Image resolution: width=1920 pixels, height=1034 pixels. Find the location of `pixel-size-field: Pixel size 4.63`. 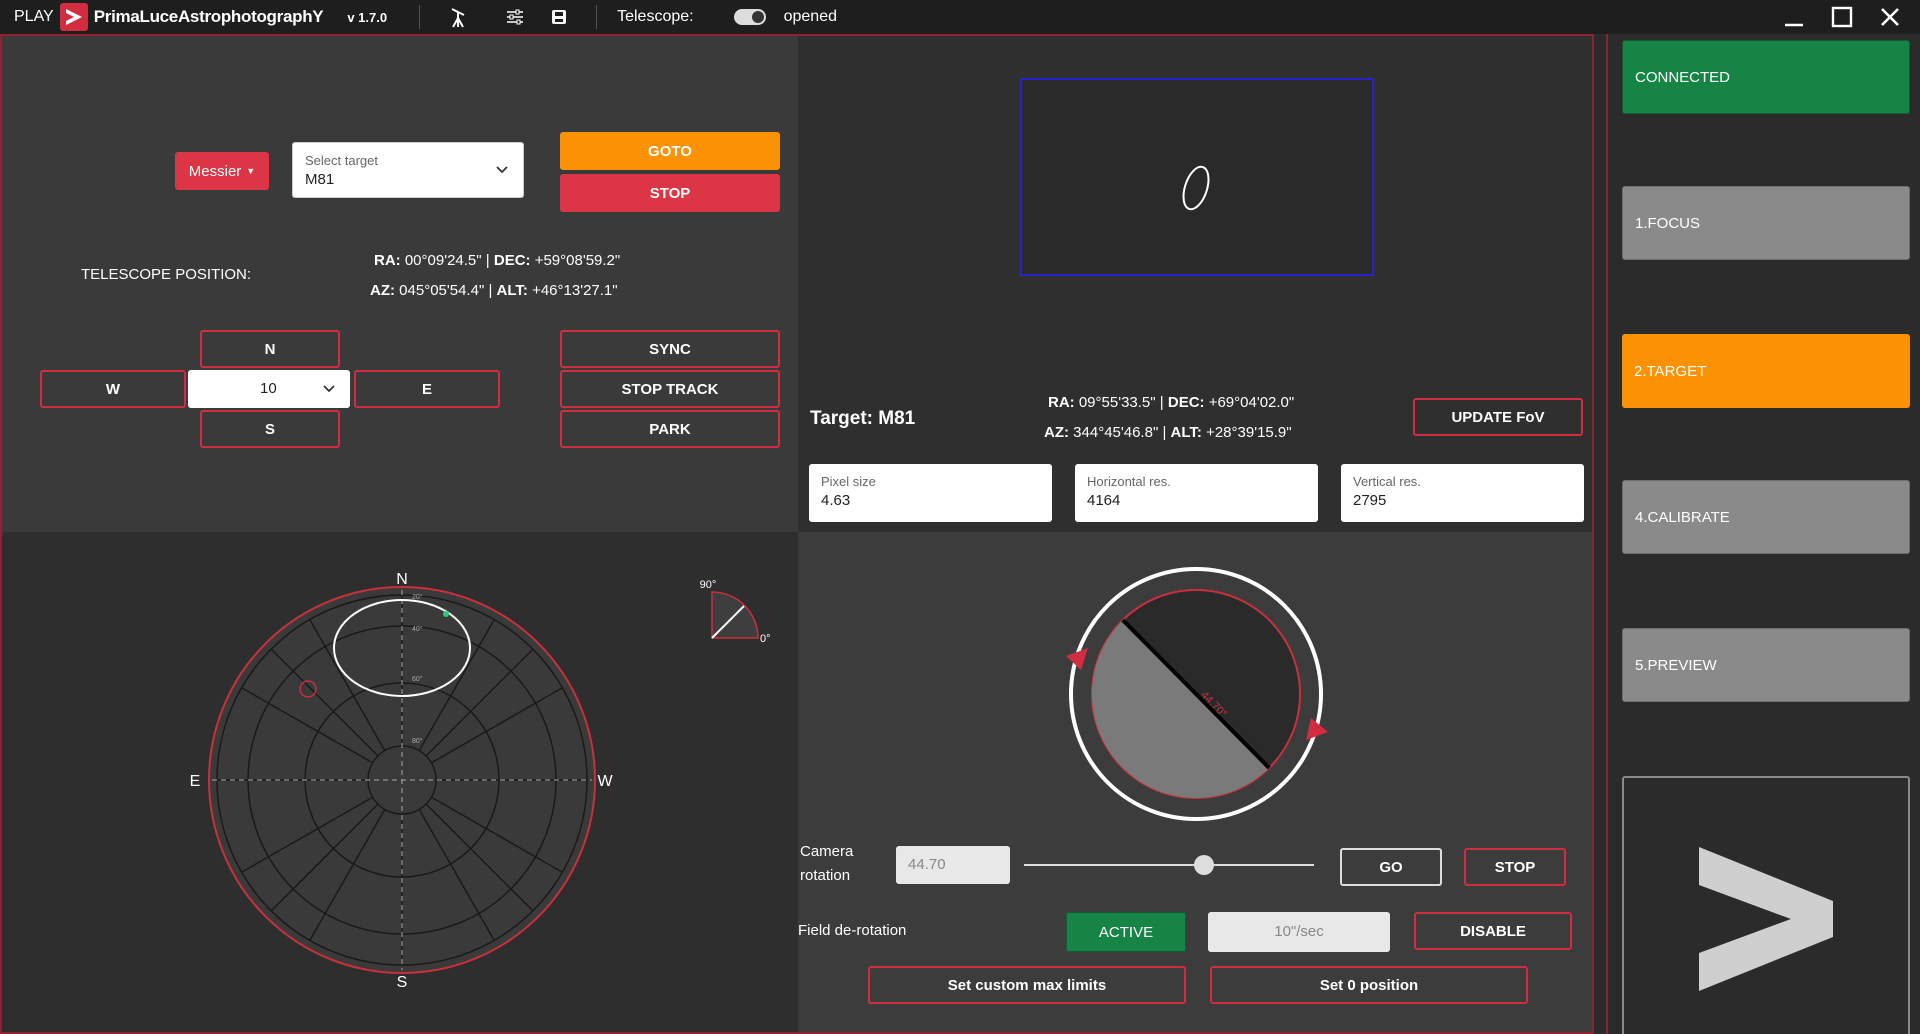

pixel-size-field: Pixel size 4.63 is located at coordinates (930, 493).